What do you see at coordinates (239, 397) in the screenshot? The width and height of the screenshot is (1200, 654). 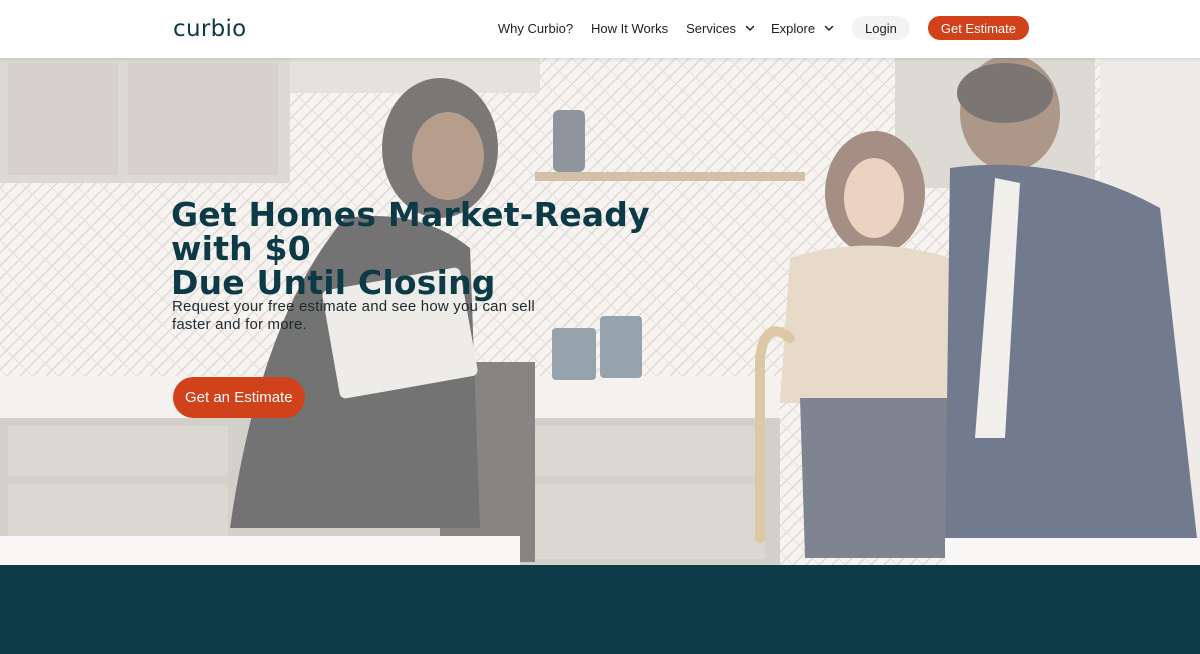 I see `get-an-estimate-button: Get an Estimate` at bounding box center [239, 397].